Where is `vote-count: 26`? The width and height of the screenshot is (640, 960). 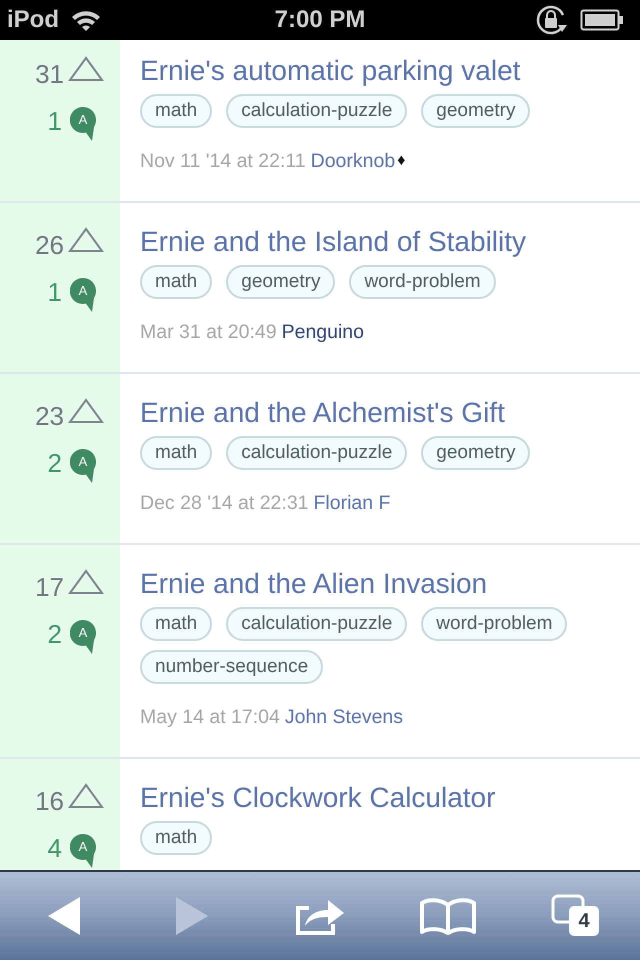 vote-count: 26 is located at coordinates (49, 245).